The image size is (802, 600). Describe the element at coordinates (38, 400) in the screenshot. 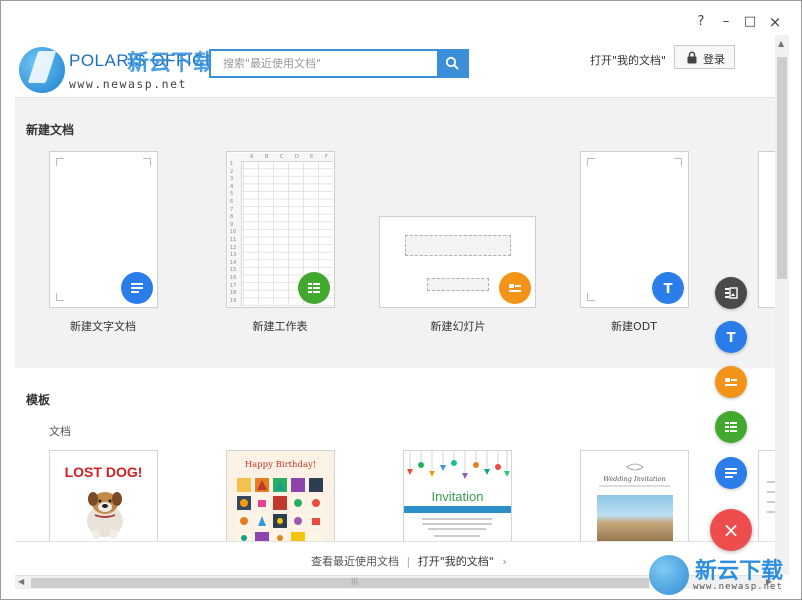

I see `templates-title: 模板` at that location.